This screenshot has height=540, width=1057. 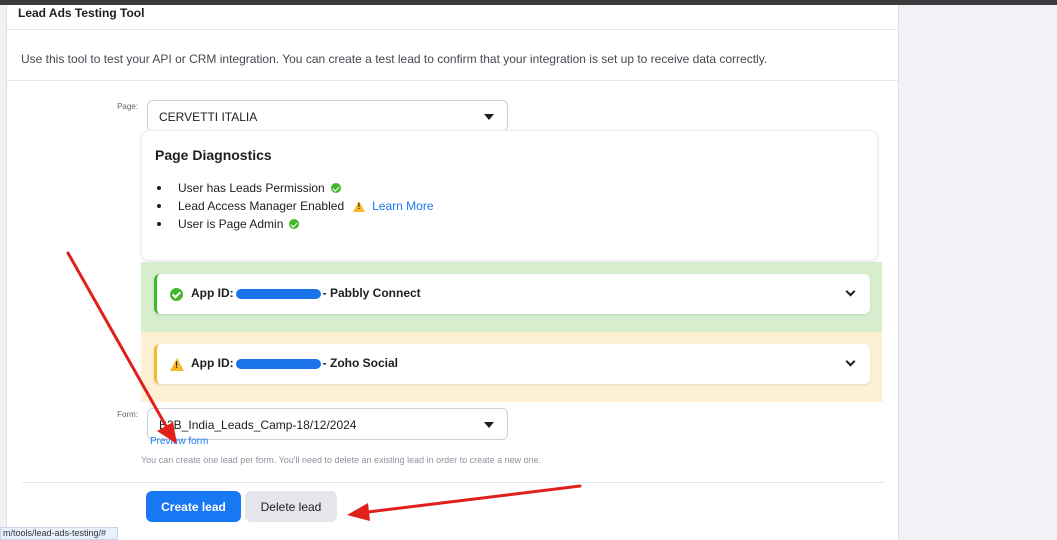 What do you see at coordinates (251, 188) in the screenshot?
I see `diagnostic-text: User has Leads Permission` at bounding box center [251, 188].